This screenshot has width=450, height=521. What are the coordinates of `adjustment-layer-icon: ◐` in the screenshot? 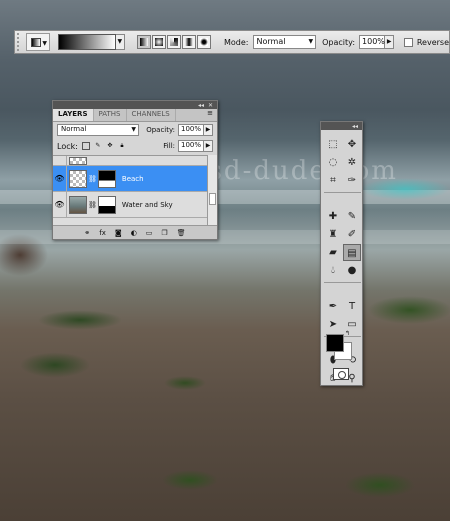 It's located at (134, 233).